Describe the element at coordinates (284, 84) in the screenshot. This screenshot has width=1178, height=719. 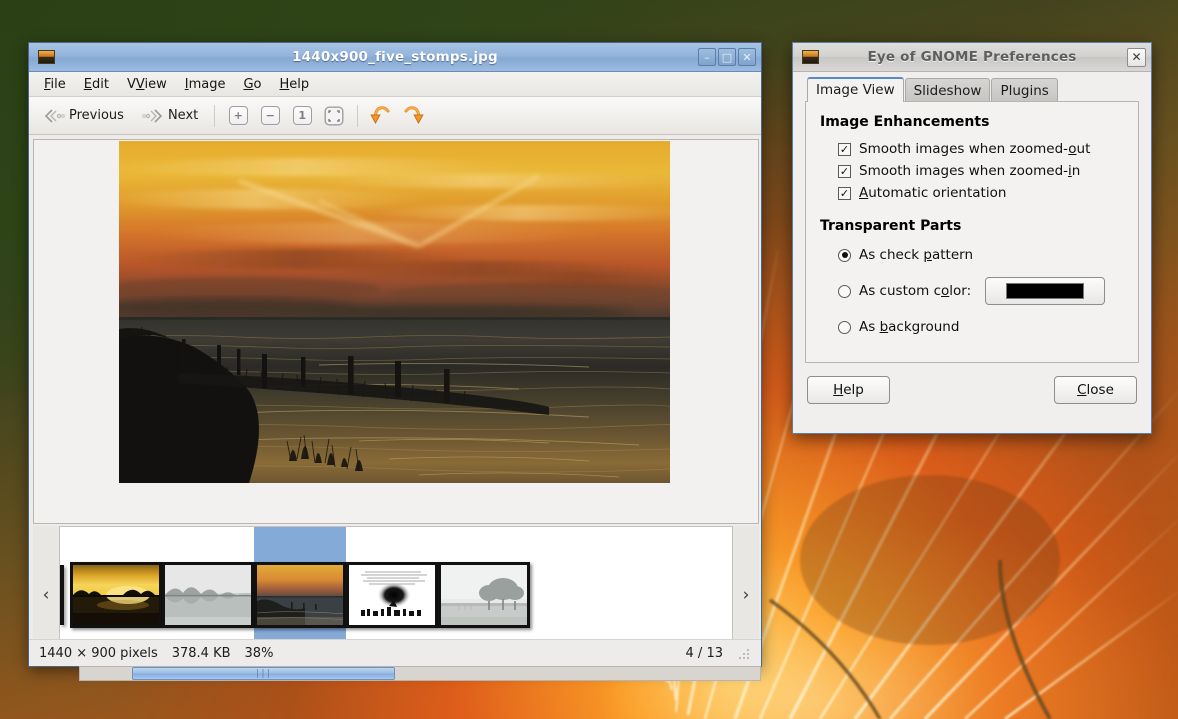
I see `menu-help-label: H` at that location.